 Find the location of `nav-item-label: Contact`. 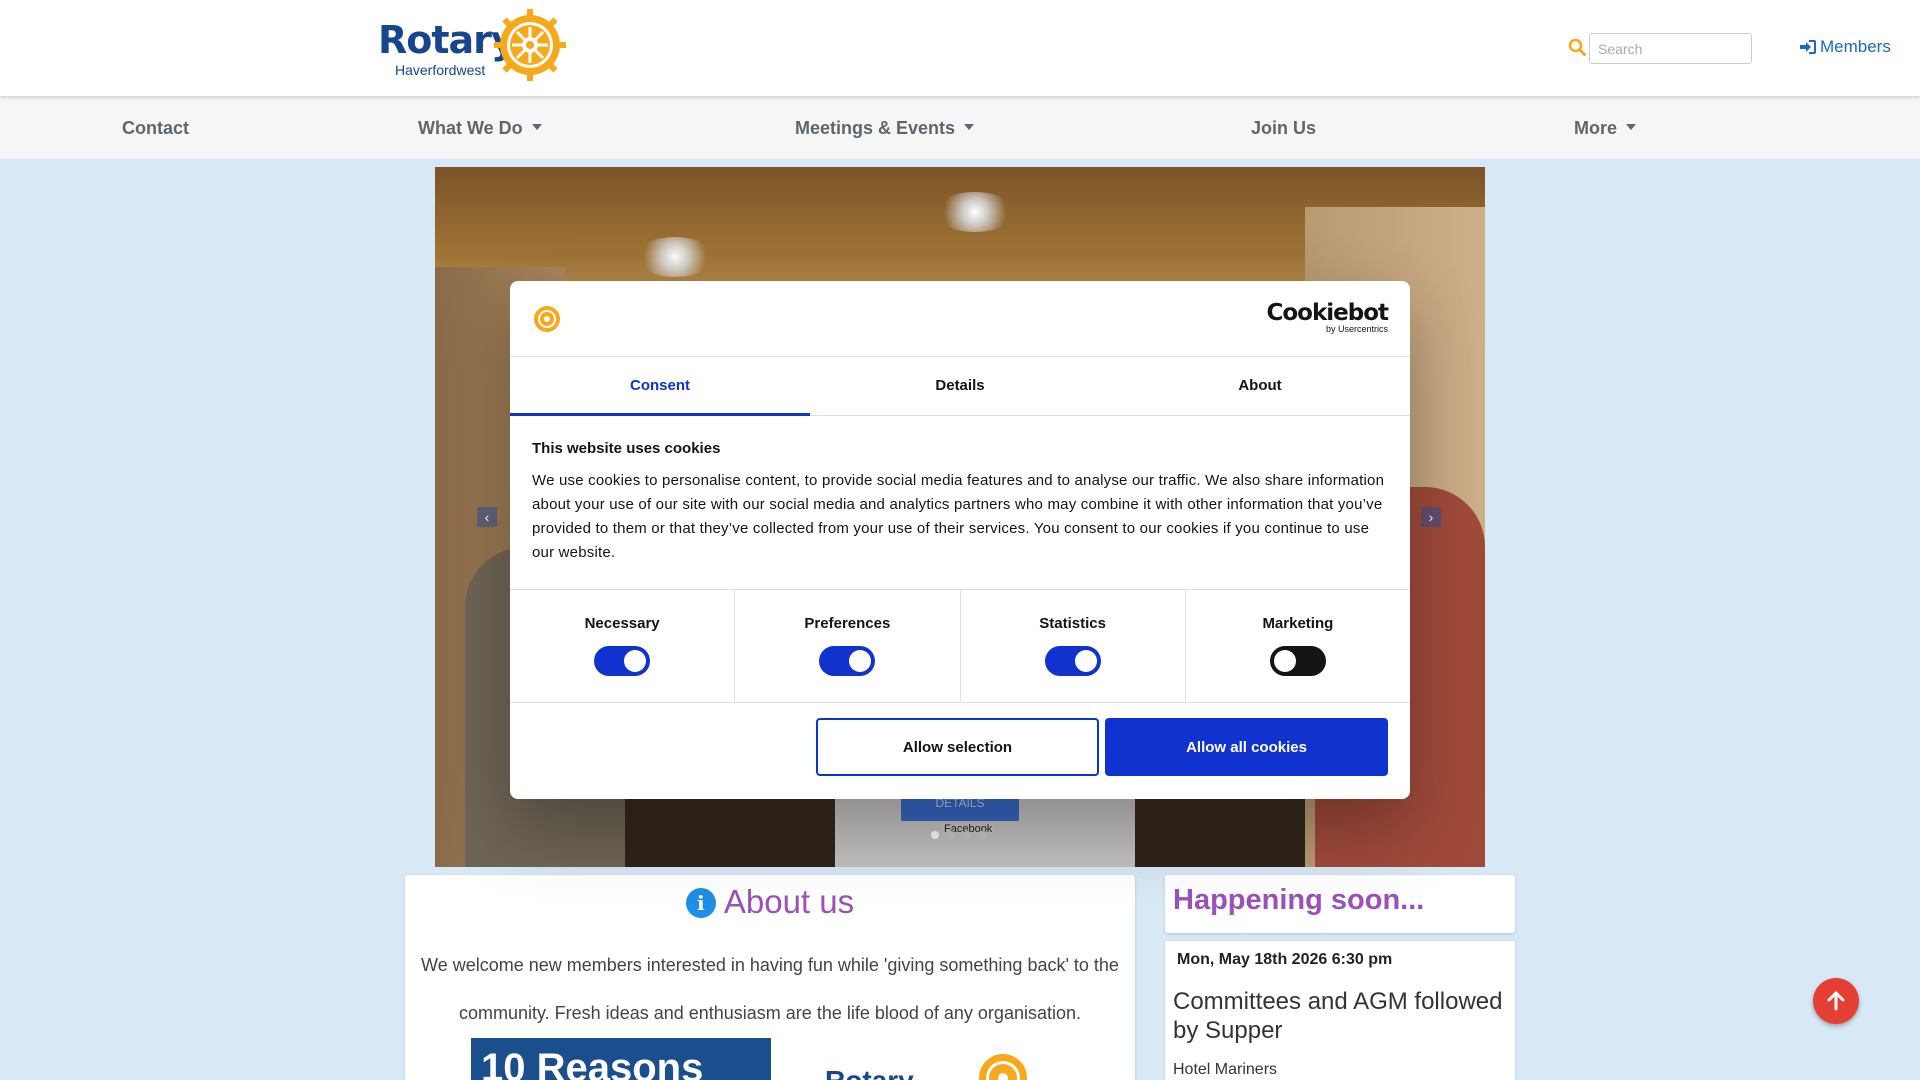

nav-item-label: Contact is located at coordinates (155, 128).